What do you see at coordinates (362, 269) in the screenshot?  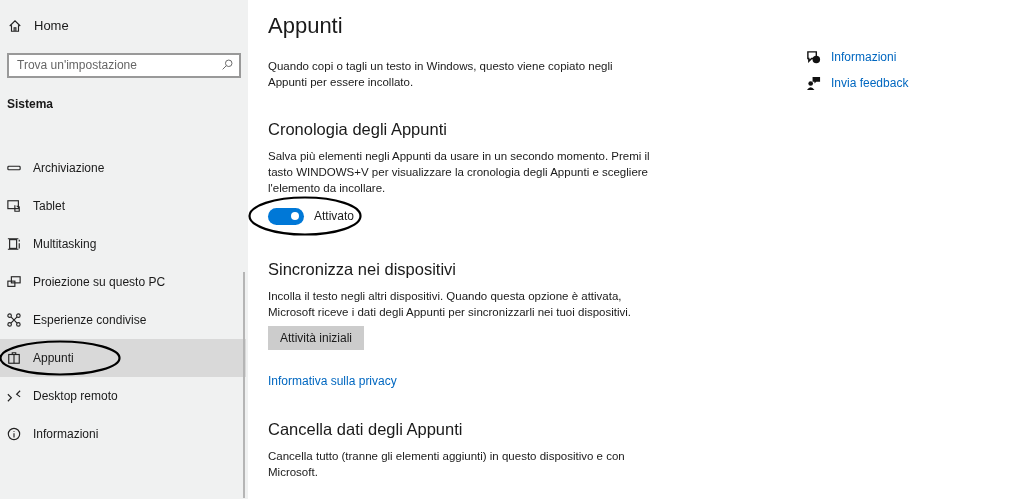 I see `section-heading: Sincronizza nei dispositivi` at bounding box center [362, 269].